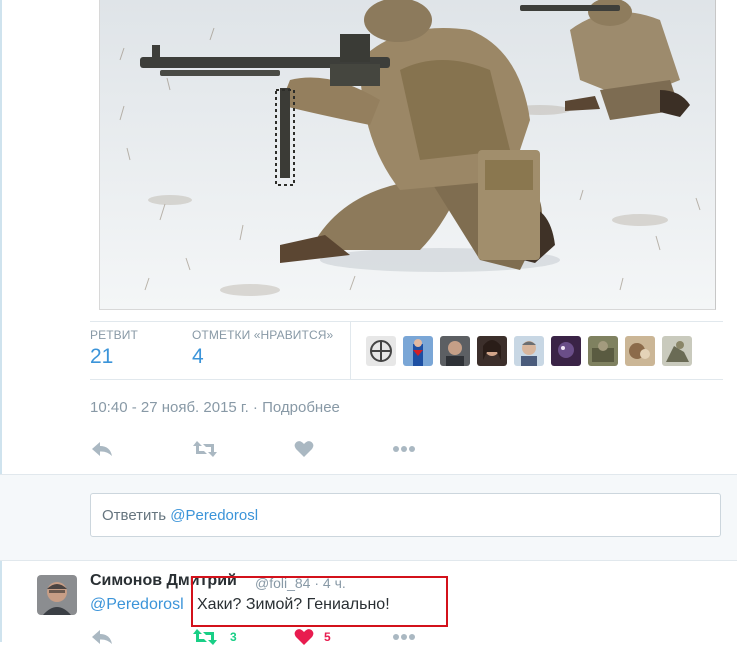 This screenshot has width=737, height=646. I want to click on stats-top-divider, so click(406, 321).